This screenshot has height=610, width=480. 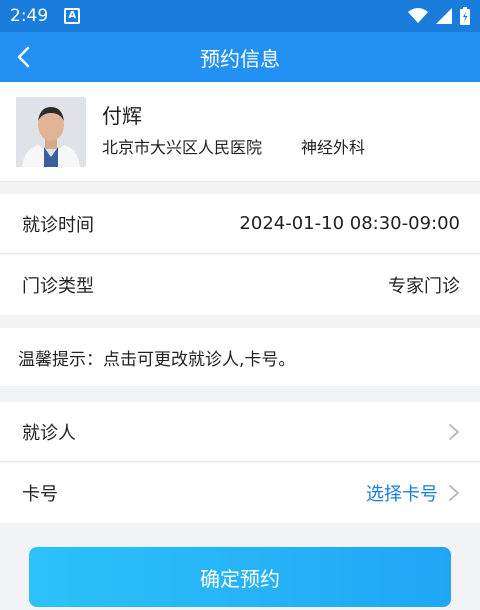 I want to click on chevron-left-icon, so click(x=24, y=57).